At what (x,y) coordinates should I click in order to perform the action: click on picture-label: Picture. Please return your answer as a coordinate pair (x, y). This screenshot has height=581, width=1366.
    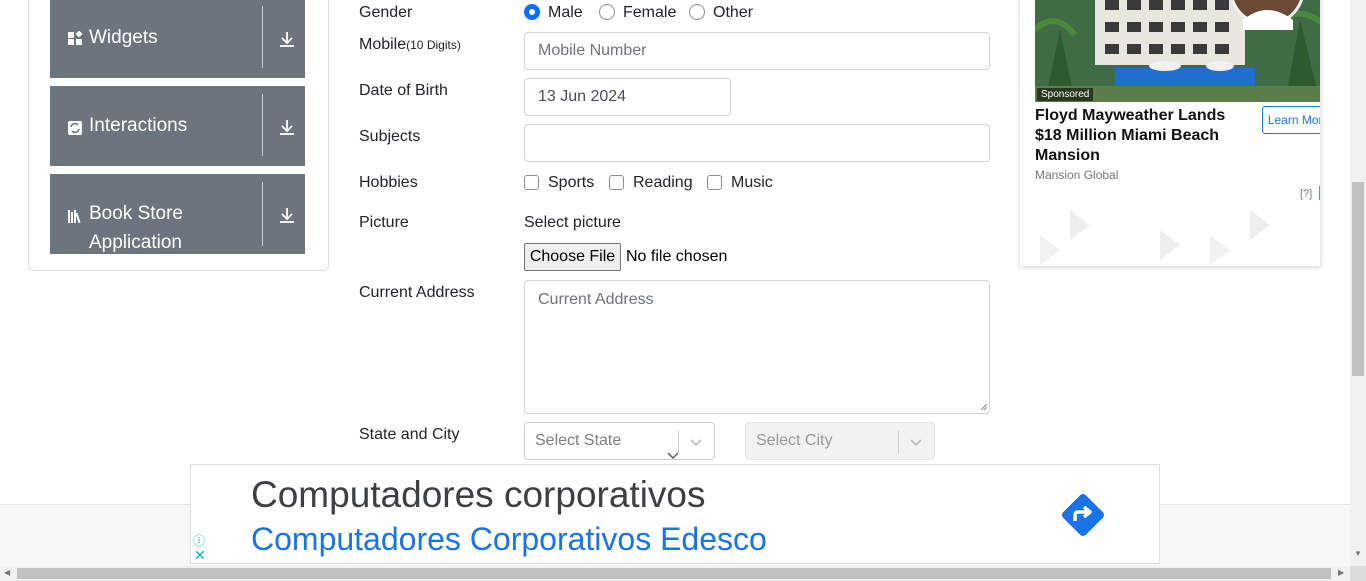
    Looking at the image, I should click on (384, 222).